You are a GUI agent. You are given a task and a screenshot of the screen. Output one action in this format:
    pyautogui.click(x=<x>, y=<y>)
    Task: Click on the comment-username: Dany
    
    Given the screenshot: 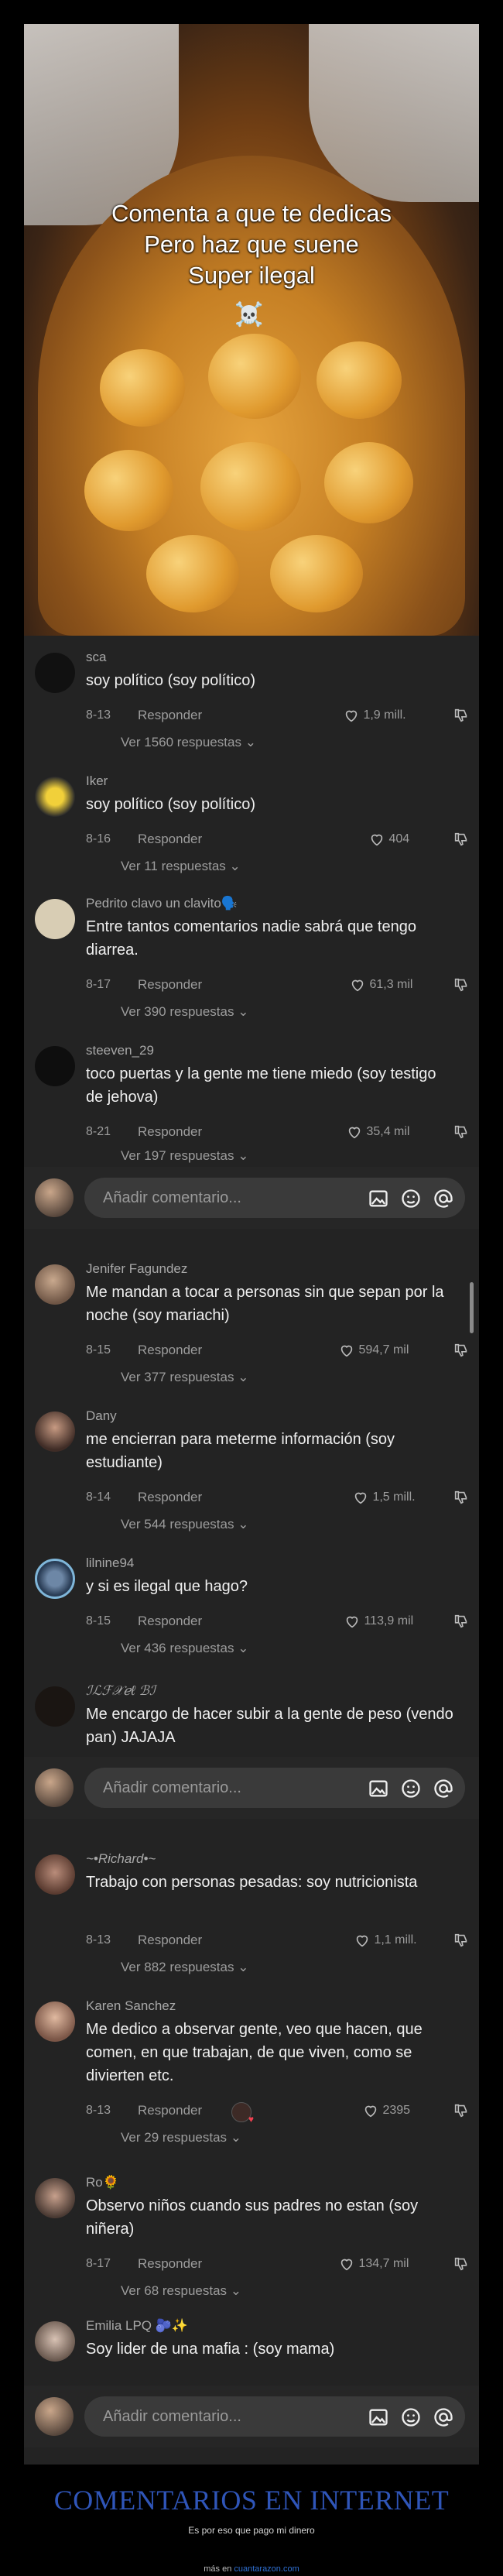 What is the action you would take?
    pyautogui.click(x=102, y=1416)
    